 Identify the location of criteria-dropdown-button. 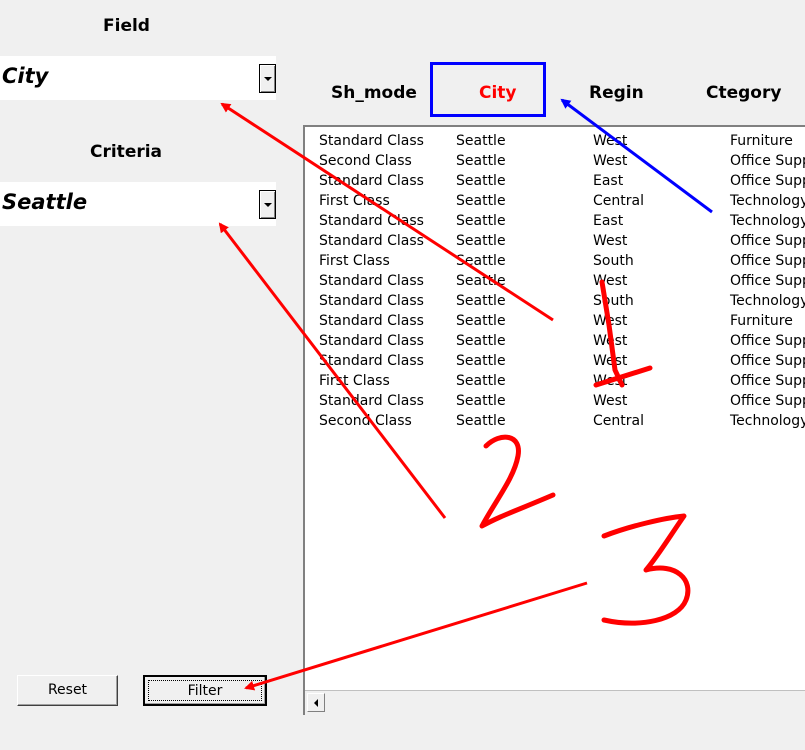
(267, 204).